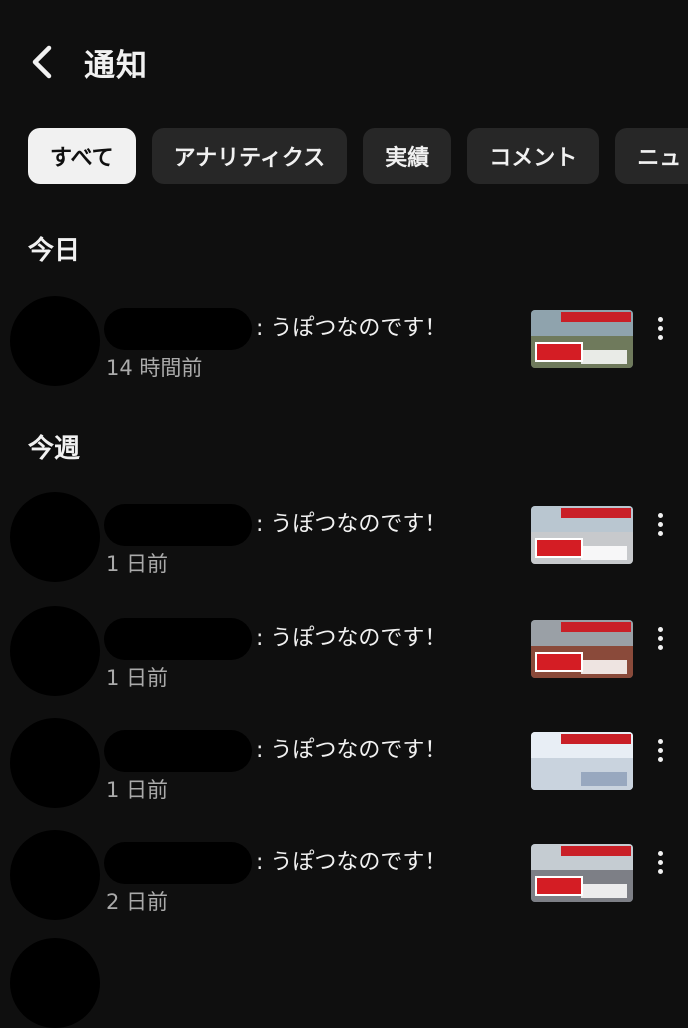 The width and height of the screenshot is (688, 1028). I want to click on notification-item: : うぽつなのです！ 14 時間前, so click(344, 346).